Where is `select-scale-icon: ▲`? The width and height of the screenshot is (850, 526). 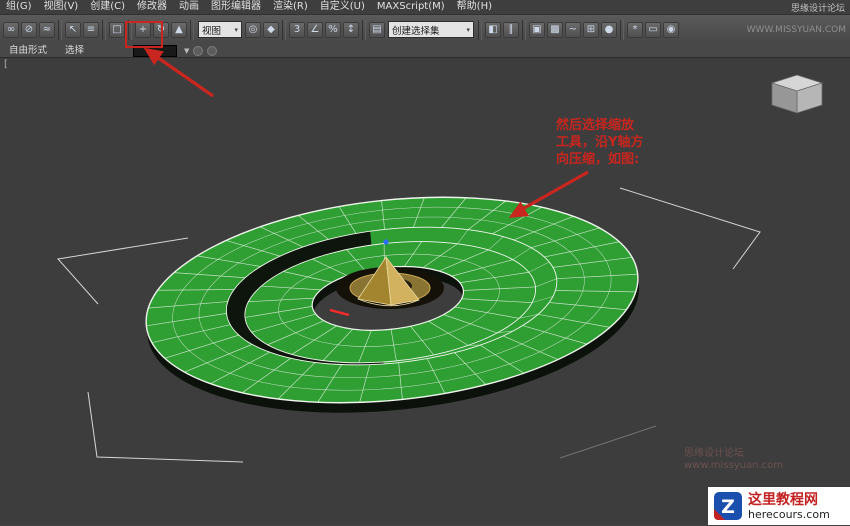 select-scale-icon: ▲ is located at coordinates (179, 29).